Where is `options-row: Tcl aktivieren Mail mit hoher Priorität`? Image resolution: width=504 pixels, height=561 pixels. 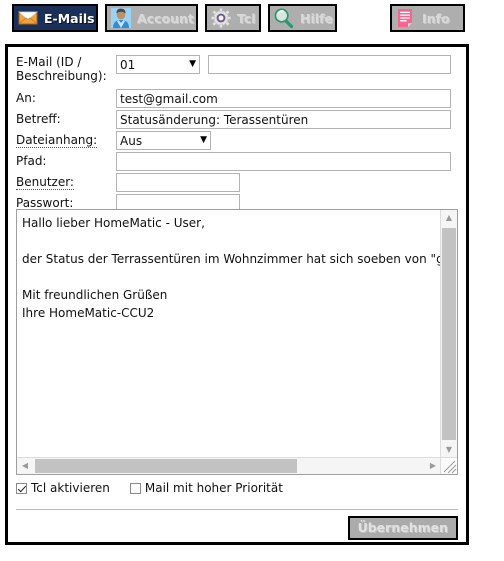 options-row: Tcl aktivieren Mail mit hoher Priorität is located at coordinates (149, 488).